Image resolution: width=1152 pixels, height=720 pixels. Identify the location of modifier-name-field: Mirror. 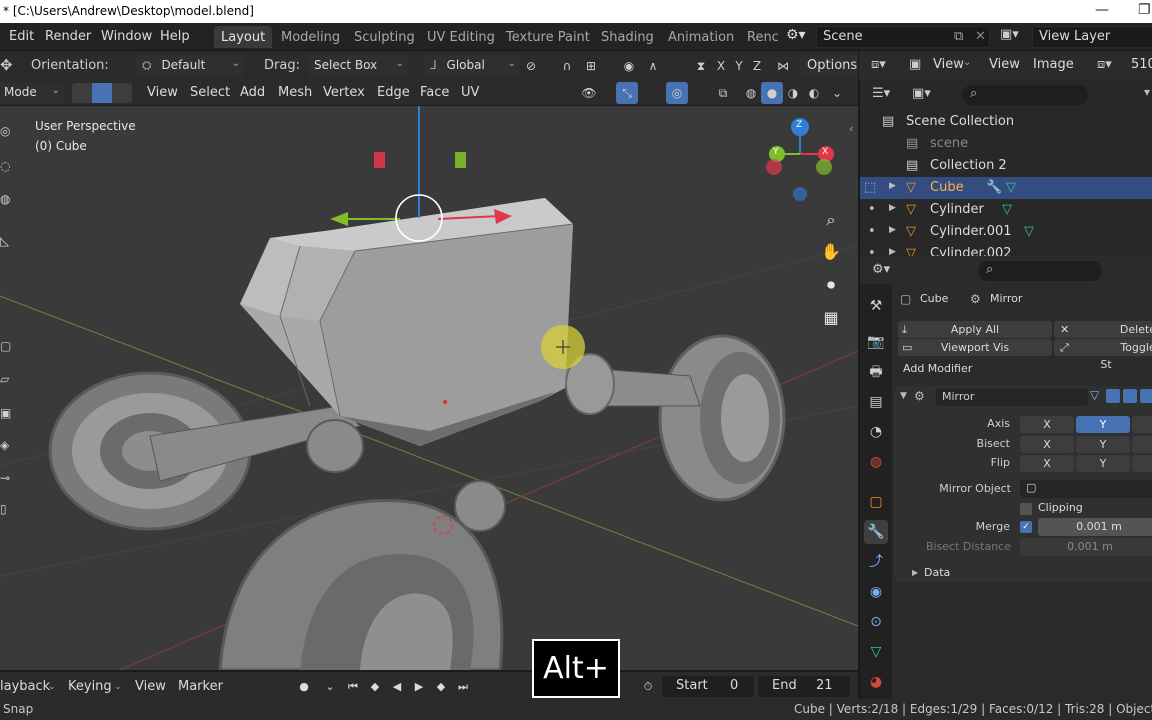
(1012, 397).